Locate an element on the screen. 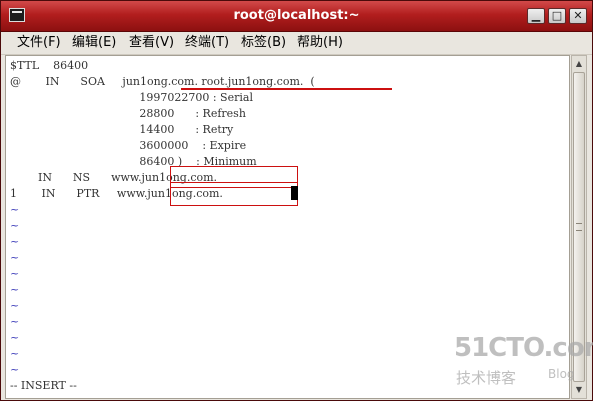 The width and height of the screenshot is (593, 401). menu-bar: 文件(F) 编辑(E) 查看(V) 终端(T) 标签(B) 帮助(H) is located at coordinates (296, 43).